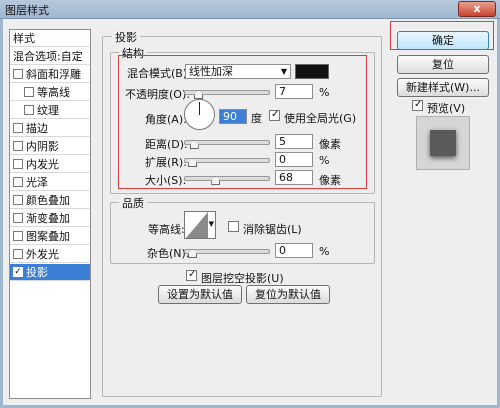 The height and width of the screenshot is (408, 500). Describe the element at coordinates (227, 251) in the screenshot. I see `noise-slider` at that location.